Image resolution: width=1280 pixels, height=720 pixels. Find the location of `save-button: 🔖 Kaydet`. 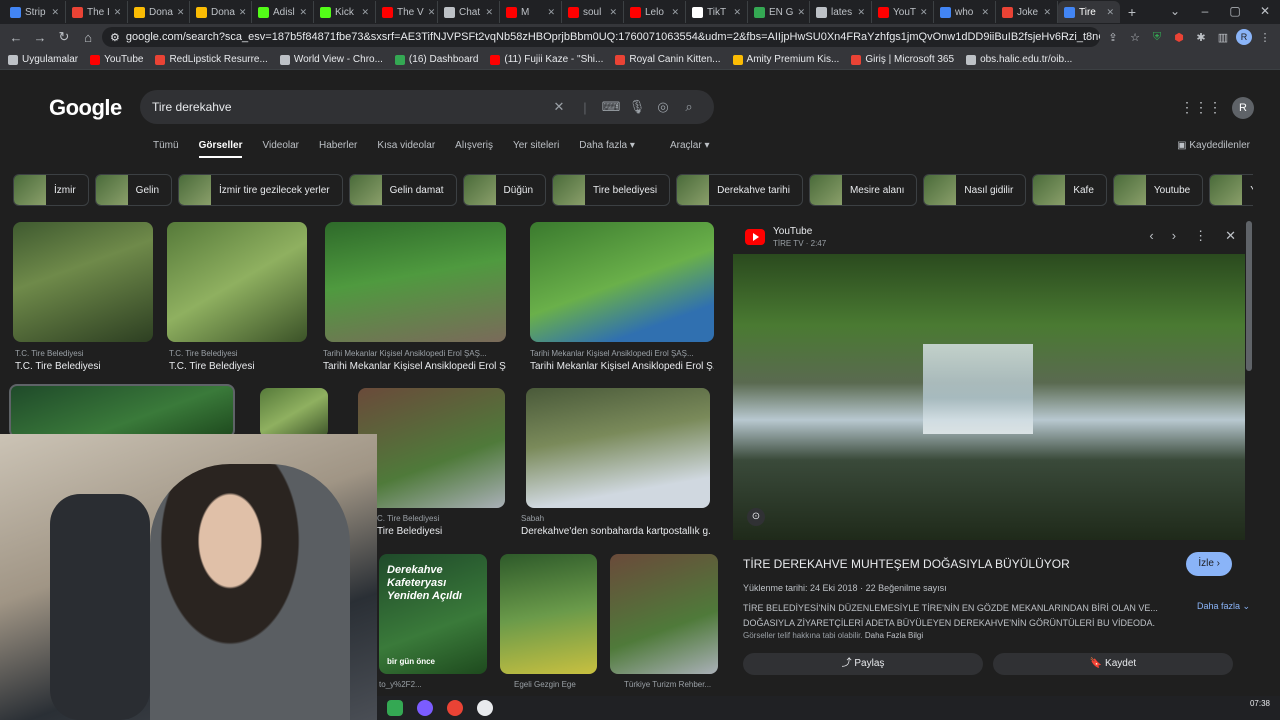

save-button: 🔖 Kaydet is located at coordinates (1113, 664).